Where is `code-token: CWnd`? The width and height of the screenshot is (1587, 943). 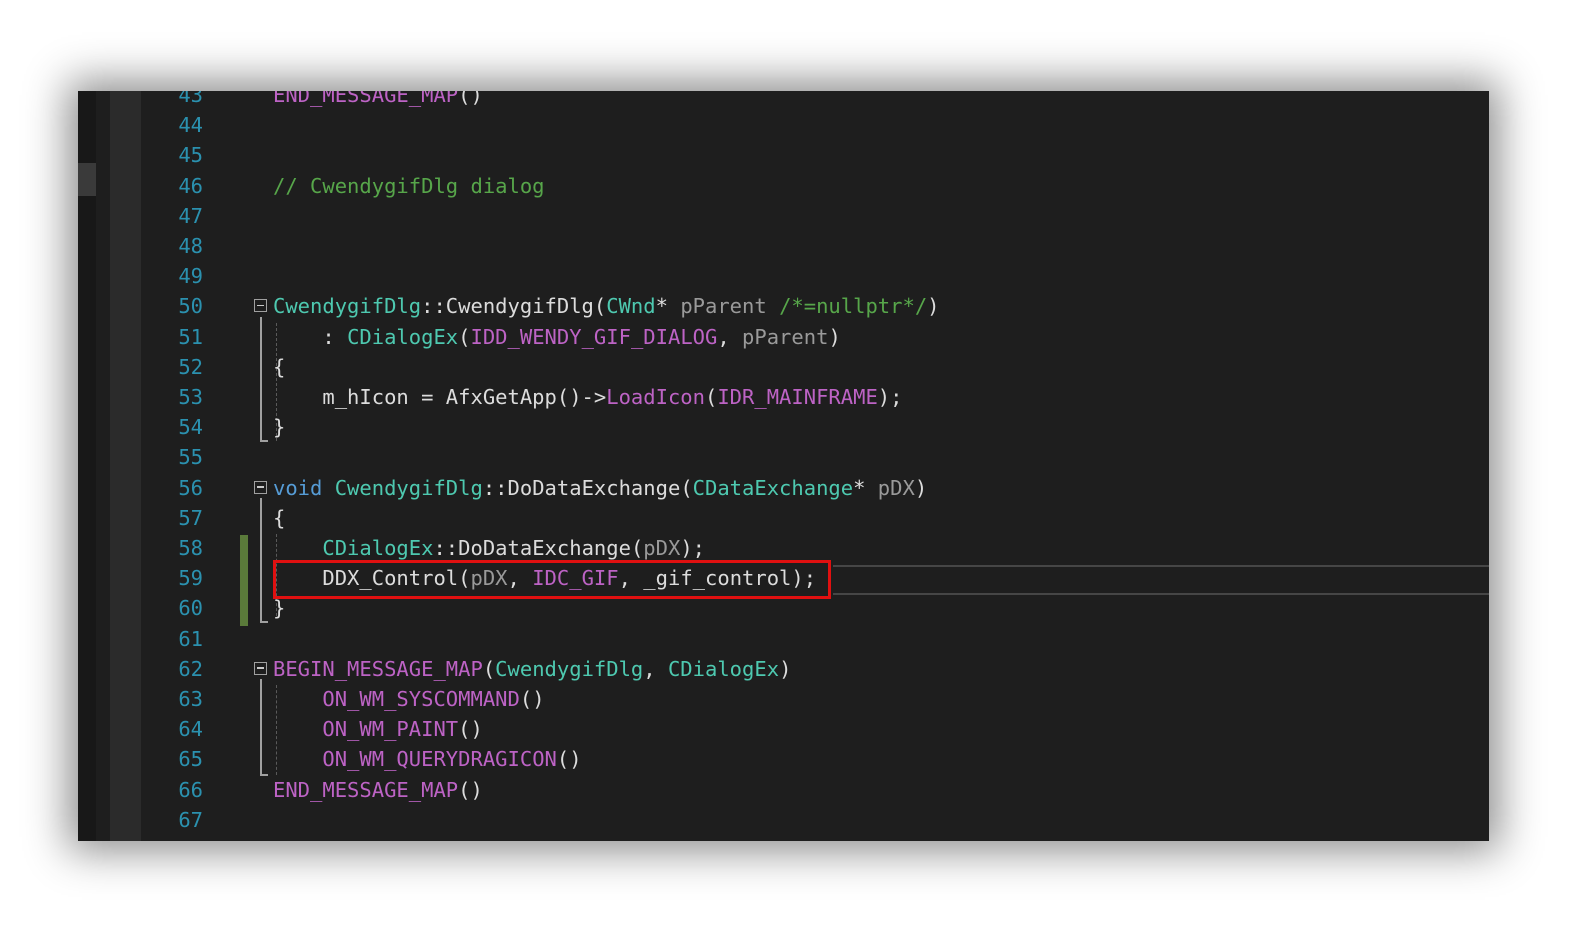 code-token: CWnd is located at coordinates (631, 306).